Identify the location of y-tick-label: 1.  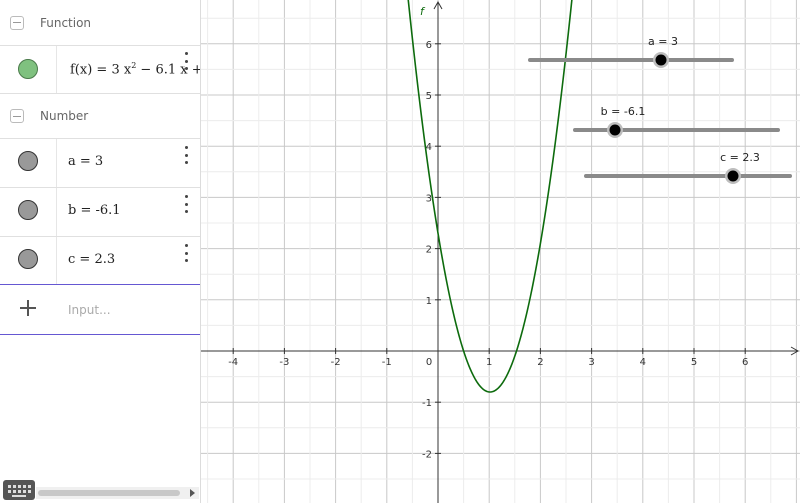
(429, 301).